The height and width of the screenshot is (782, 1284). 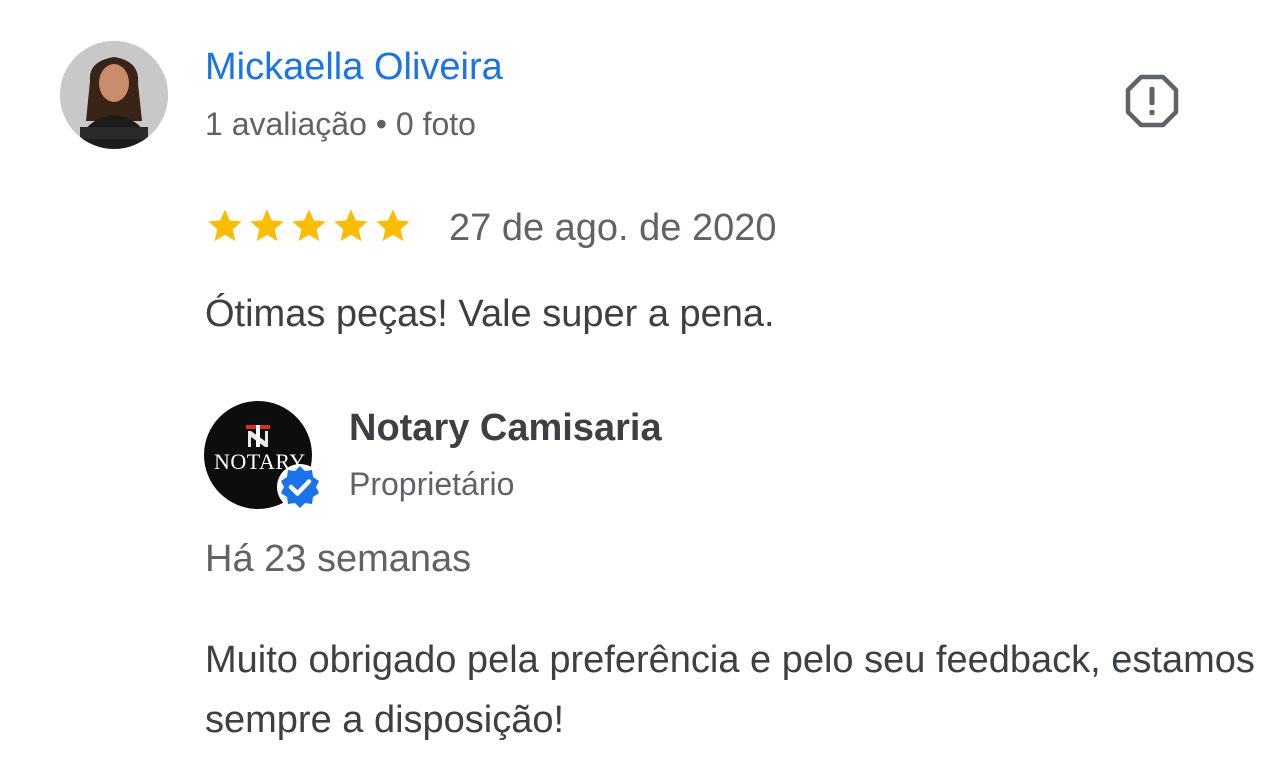 I want to click on report-flag-icon, so click(x=1152, y=101).